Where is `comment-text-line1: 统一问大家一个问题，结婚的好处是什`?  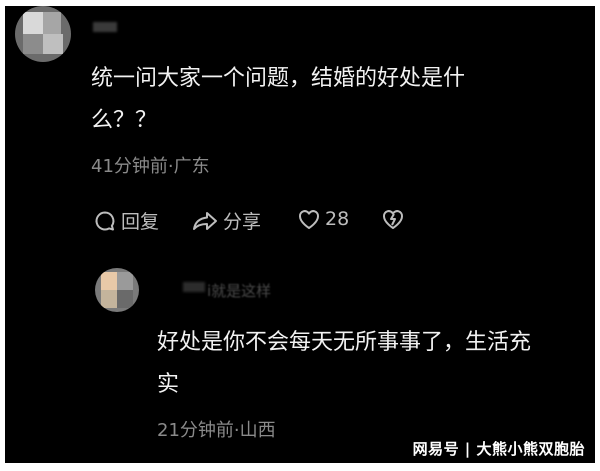 comment-text-line1: 统一问大家一个问题，结婚的好处是什 is located at coordinates (278, 78).